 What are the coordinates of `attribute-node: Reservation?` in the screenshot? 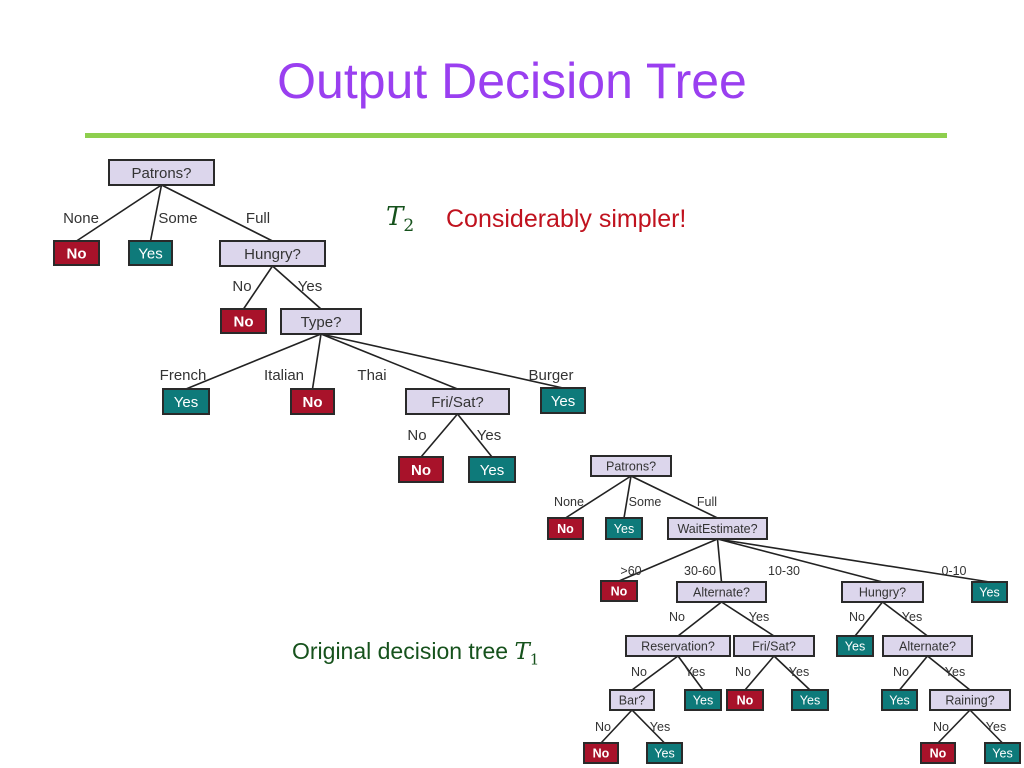 It's located at (678, 646).